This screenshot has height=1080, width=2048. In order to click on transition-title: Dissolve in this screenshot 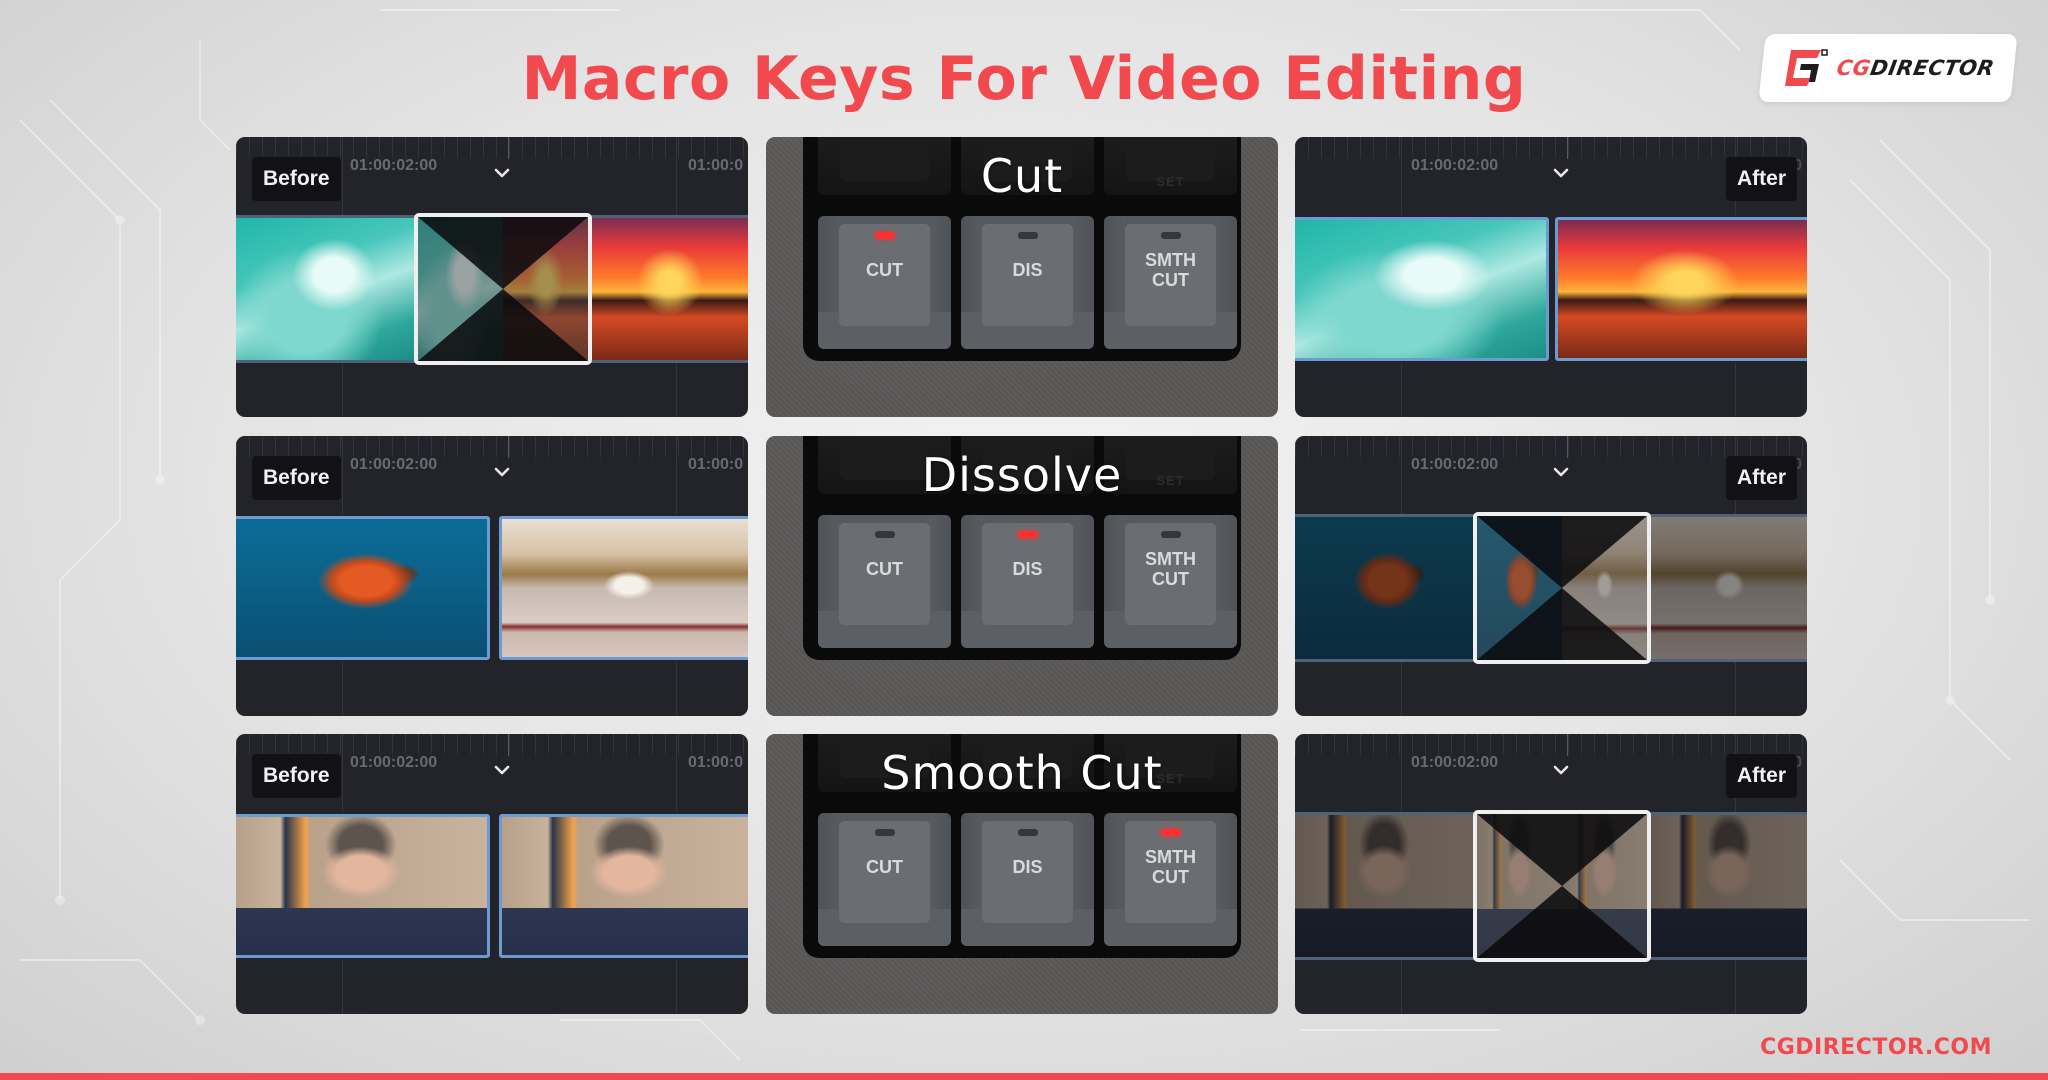, I will do `click(1022, 475)`.